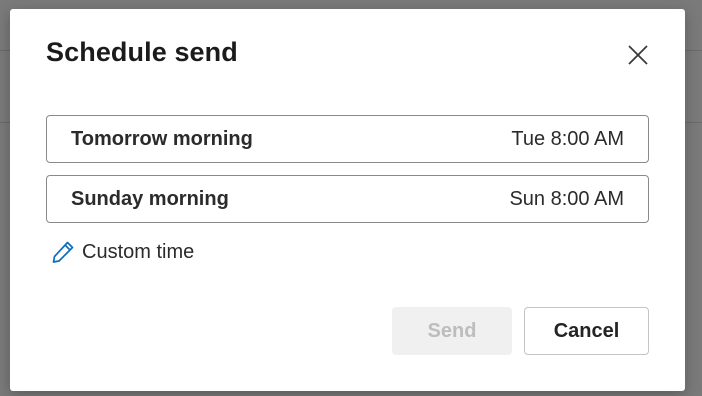  What do you see at coordinates (566, 198) in the screenshot?
I see `option-time: Sun 8:00 AM` at bounding box center [566, 198].